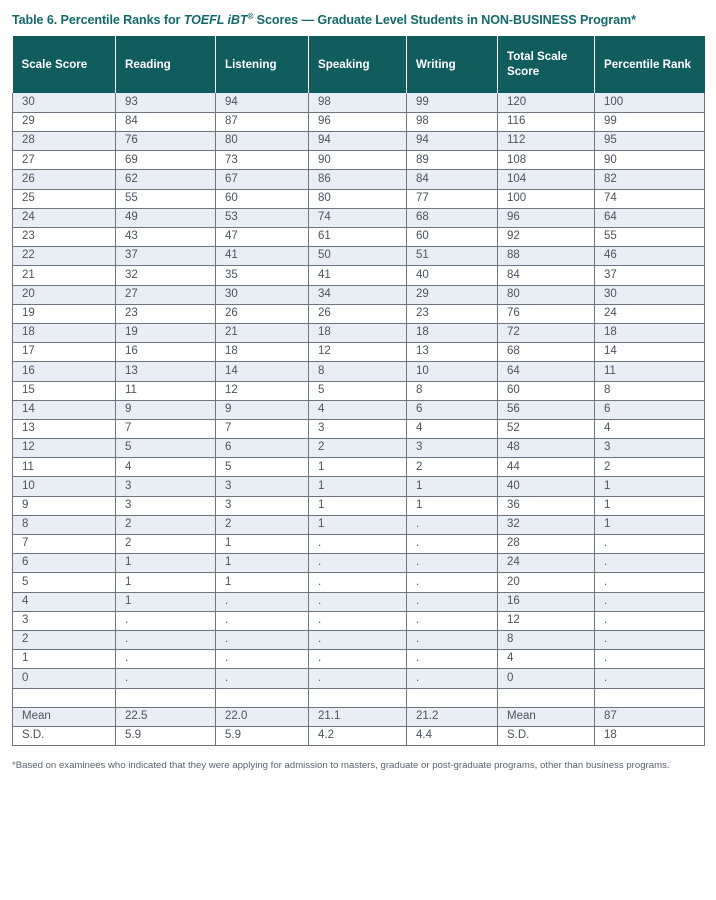 Image resolution: width=716 pixels, height=900 pixels. Describe the element at coordinates (358, 352) in the screenshot. I see `table-row: 17 16 18 12 13 68 14` at that location.